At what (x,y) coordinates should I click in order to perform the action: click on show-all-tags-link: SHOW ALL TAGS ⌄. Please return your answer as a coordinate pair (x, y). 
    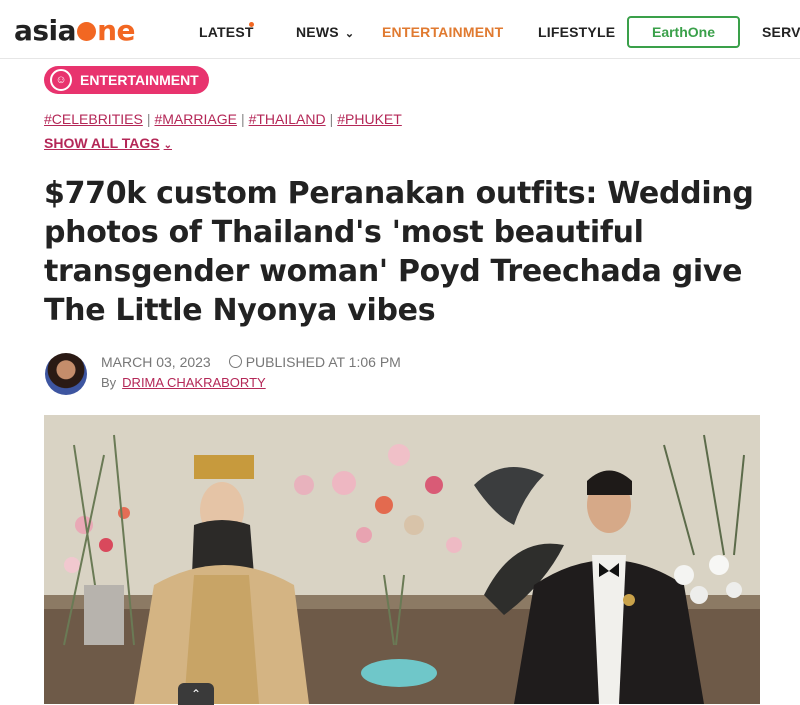
    Looking at the image, I should click on (108, 143).